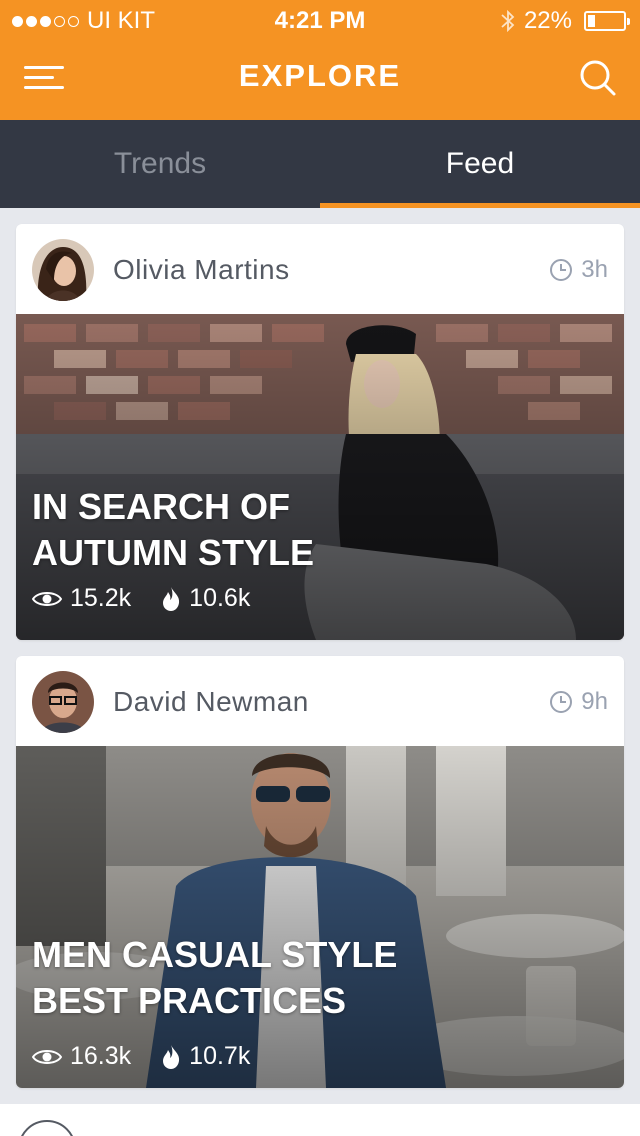  Describe the element at coordinates (173, 530) in the screenshot. I see `post-title: IN SEARCH OF AUTUMN STYLE` at that location.